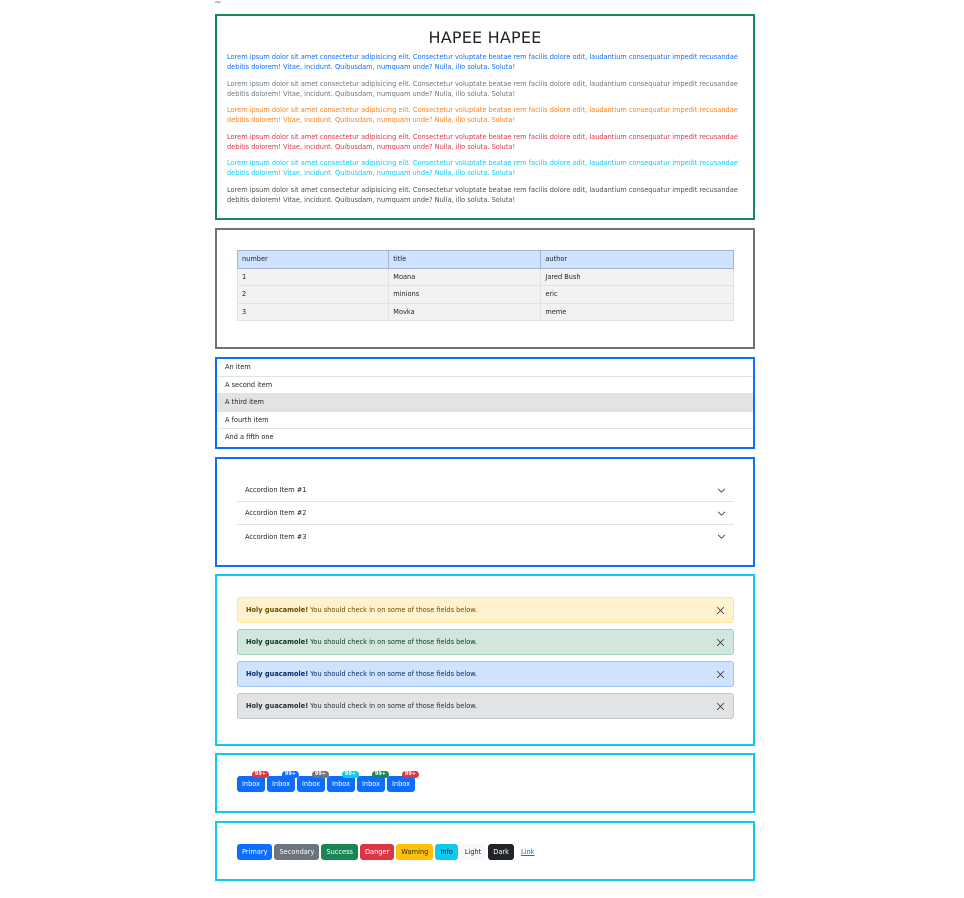 This screenshot has width=964, height=898. Describe the element at coordinates (410, 774) in the screenshot. I see `notification-badge: 99+` at that location.